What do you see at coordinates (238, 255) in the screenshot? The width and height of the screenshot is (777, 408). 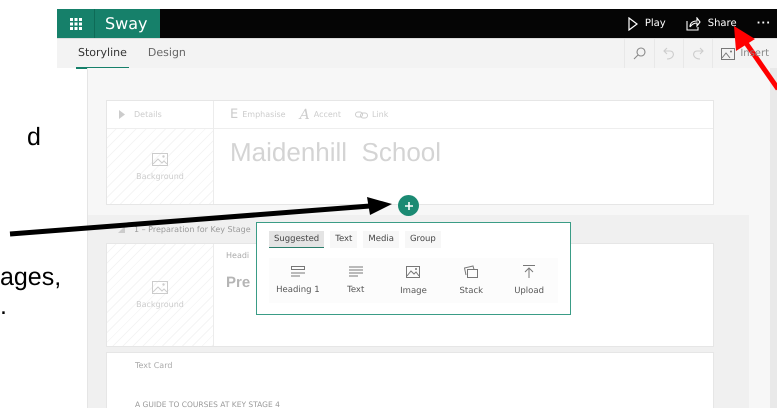 I see `card-label: Headi` at bounding box center [238, 255].